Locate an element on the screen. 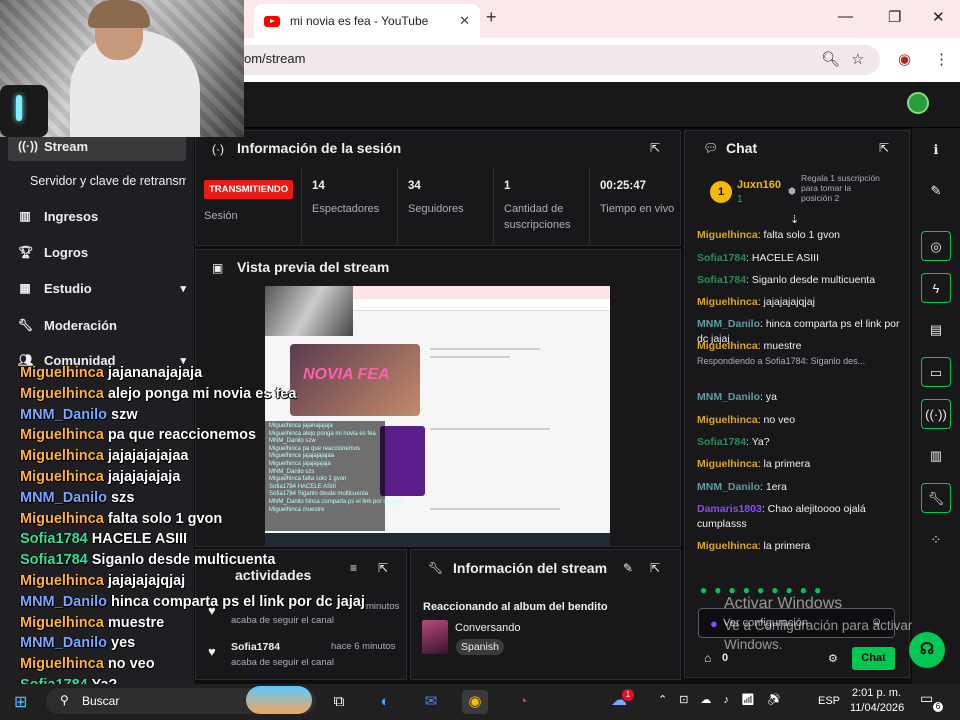  stream-title: Reaccionando al album del bendito is located at coordinates (515, 607).